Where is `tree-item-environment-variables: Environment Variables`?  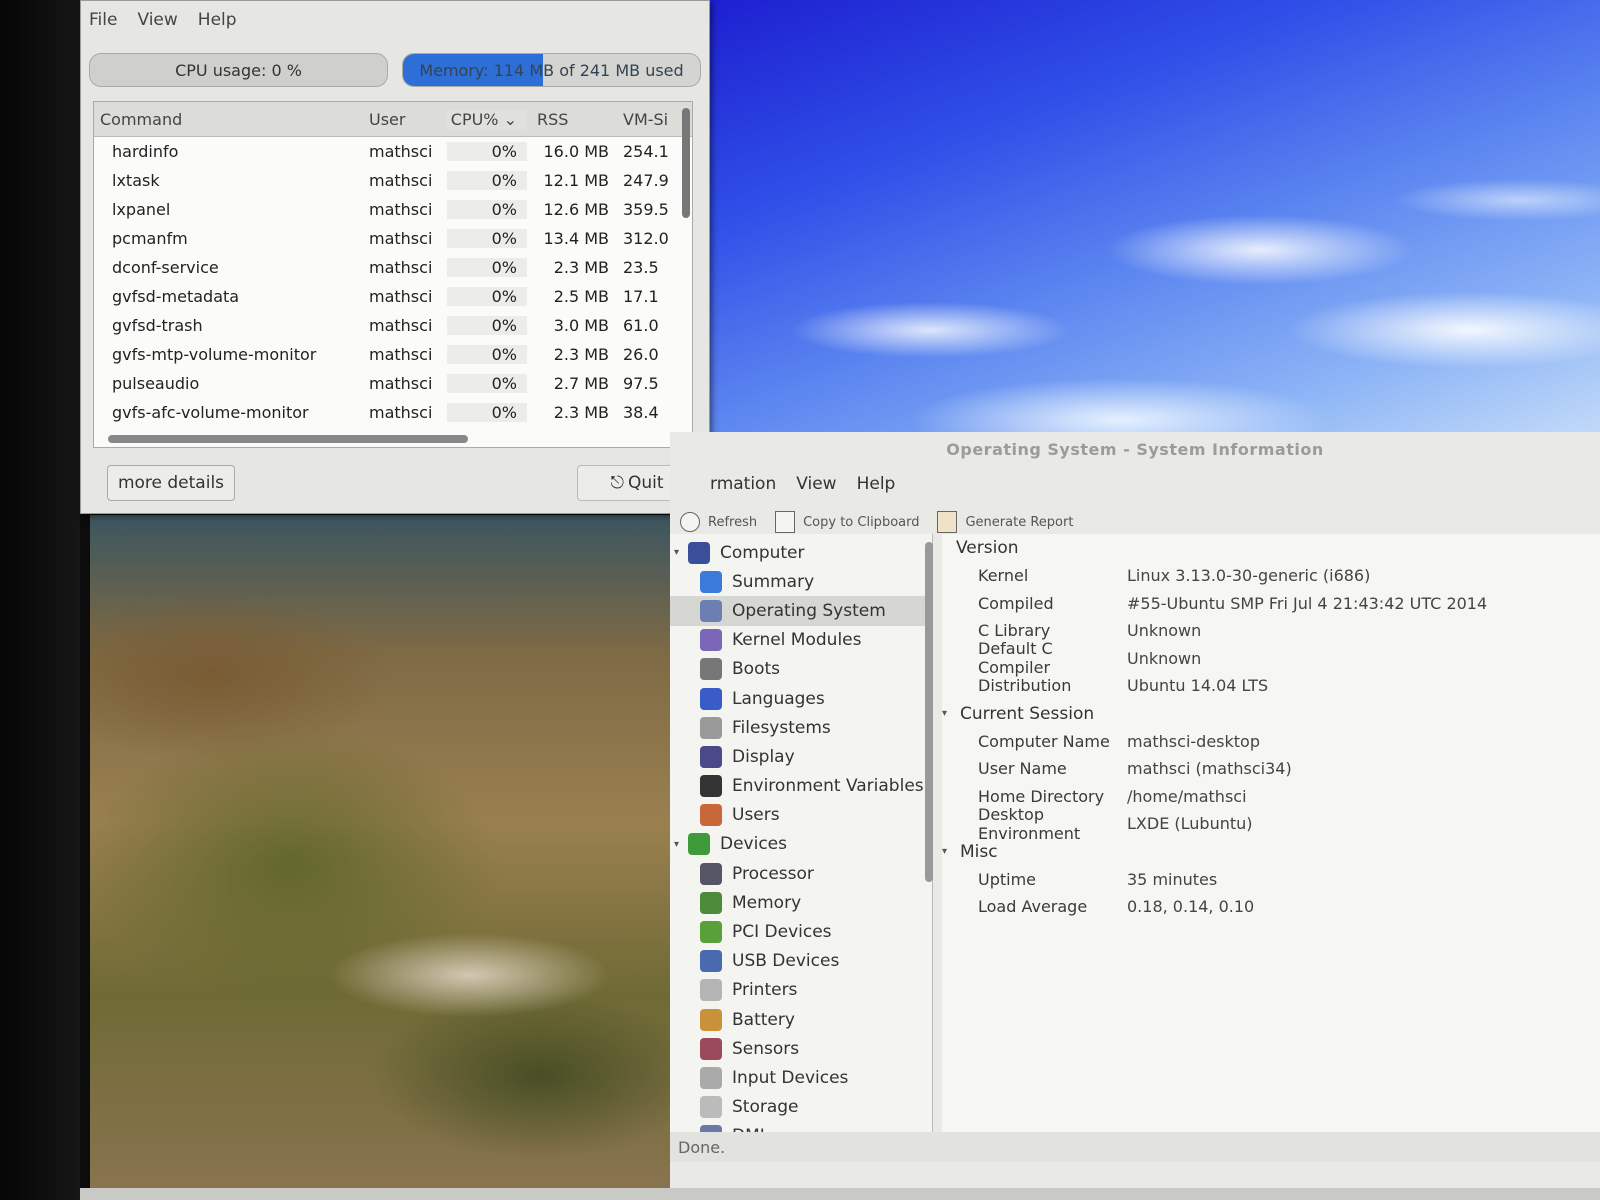
tree-item-environment-variables: Environment Variables is located at coordinates (801, 786).